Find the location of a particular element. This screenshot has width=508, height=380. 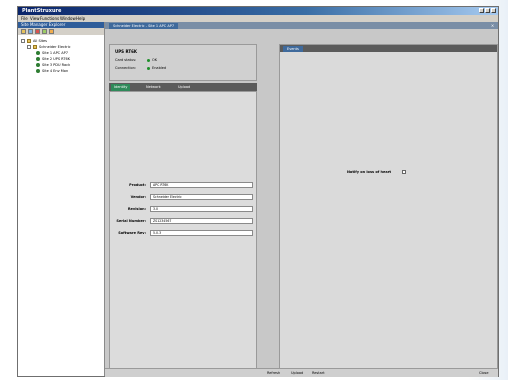

bottom-button-bar: Refresh Upload Restart Close is located at coordinates (301, 372).